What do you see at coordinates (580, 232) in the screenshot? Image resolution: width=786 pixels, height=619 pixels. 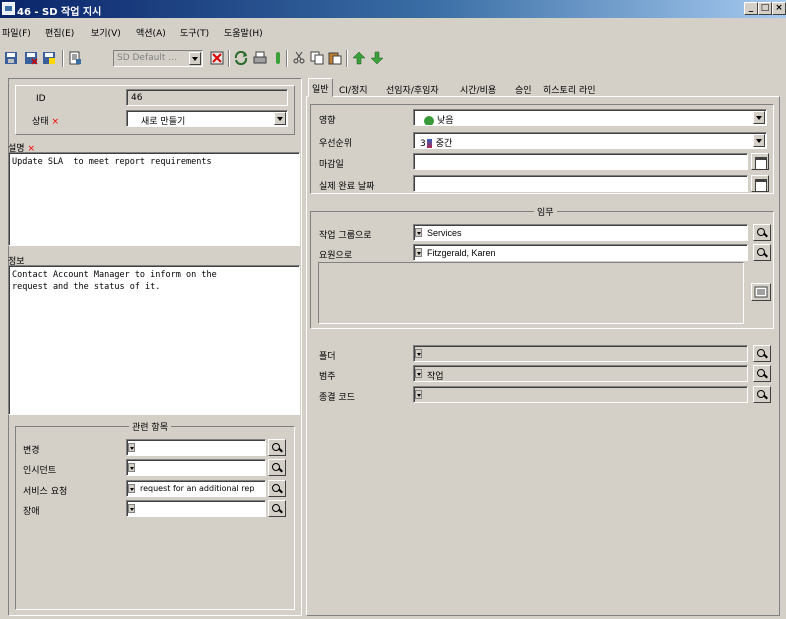 I see `workgroup-field: Services` at bounding box center [580, 232].